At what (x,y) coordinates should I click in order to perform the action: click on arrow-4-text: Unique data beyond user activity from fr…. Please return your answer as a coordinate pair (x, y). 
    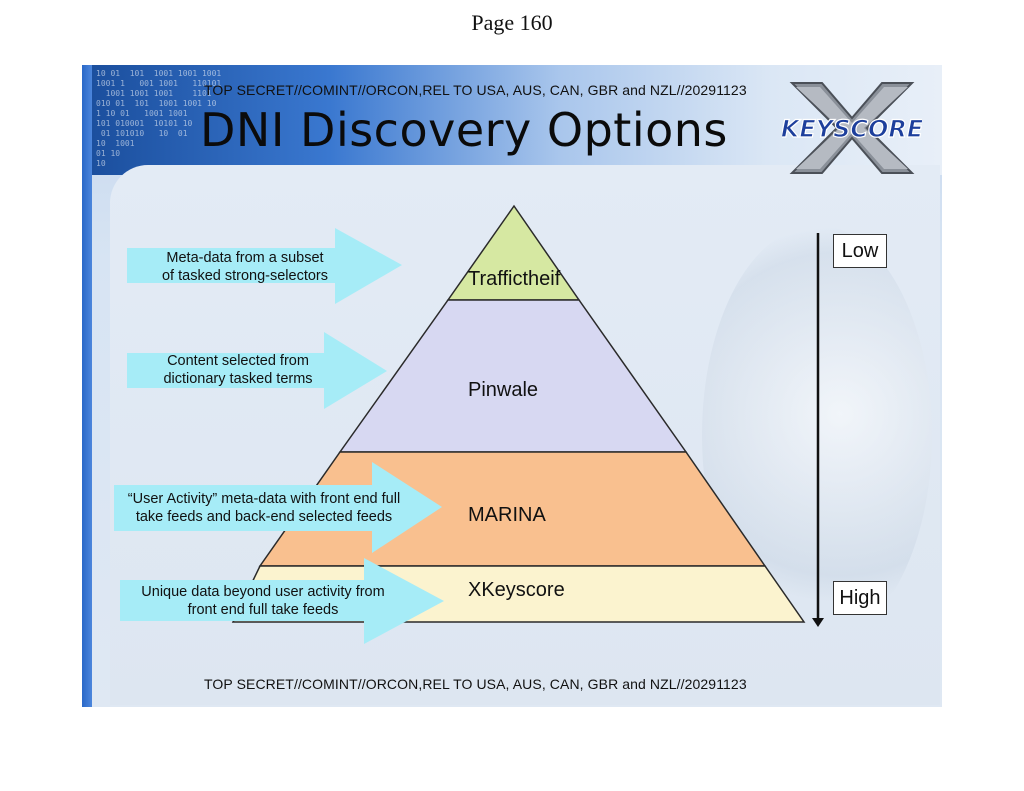
    Looking at the image, I should click on (263, 601).